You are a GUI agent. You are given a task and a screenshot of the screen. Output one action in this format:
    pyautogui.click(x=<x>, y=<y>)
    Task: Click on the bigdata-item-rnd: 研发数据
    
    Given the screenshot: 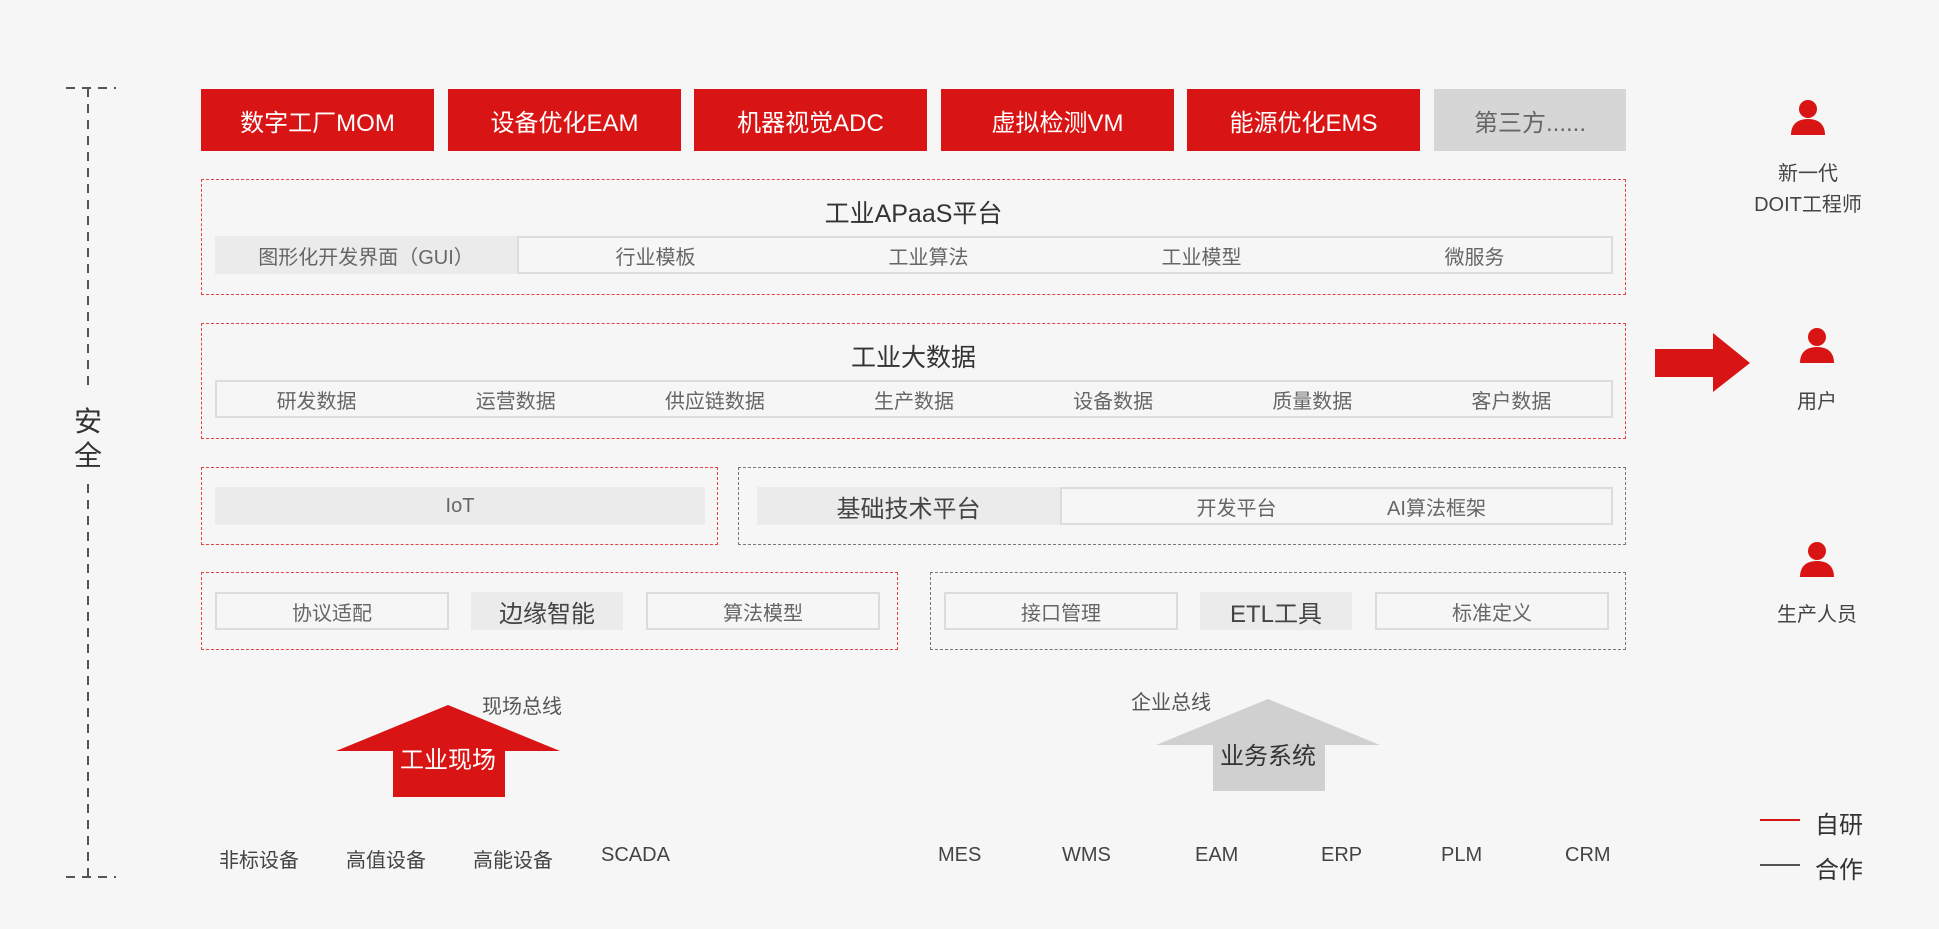 What is the action you would take?
    pyautogui.click(x=316, y=399)
    